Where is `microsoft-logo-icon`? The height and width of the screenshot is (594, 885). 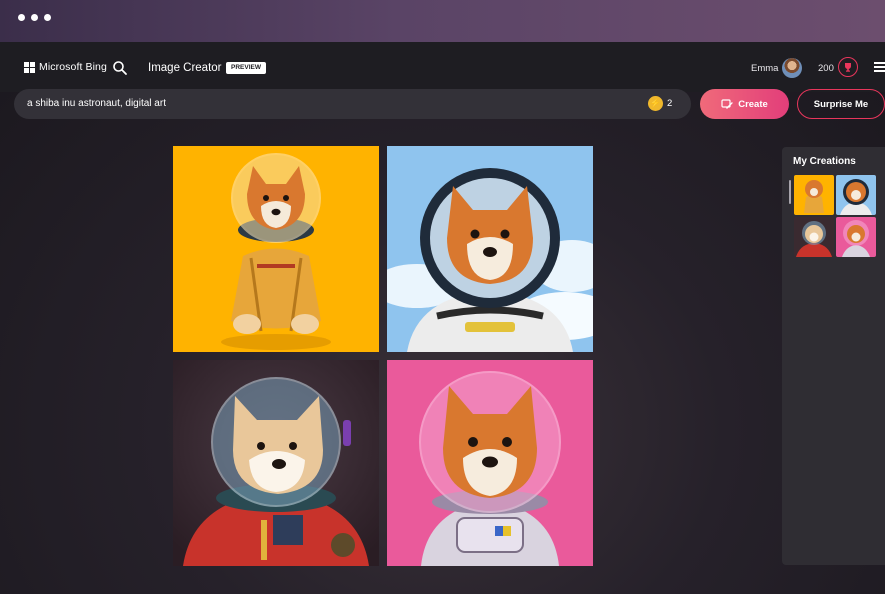
microsoft-logo-icon is located at coordinates (29, 67).